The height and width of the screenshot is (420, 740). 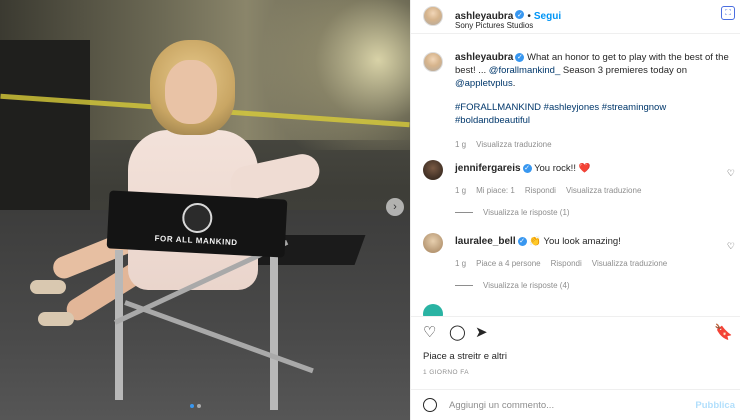 I want to click on comment-body: jennifergareis ✓ You rock!! ❤️, so click(x=590, y=168).